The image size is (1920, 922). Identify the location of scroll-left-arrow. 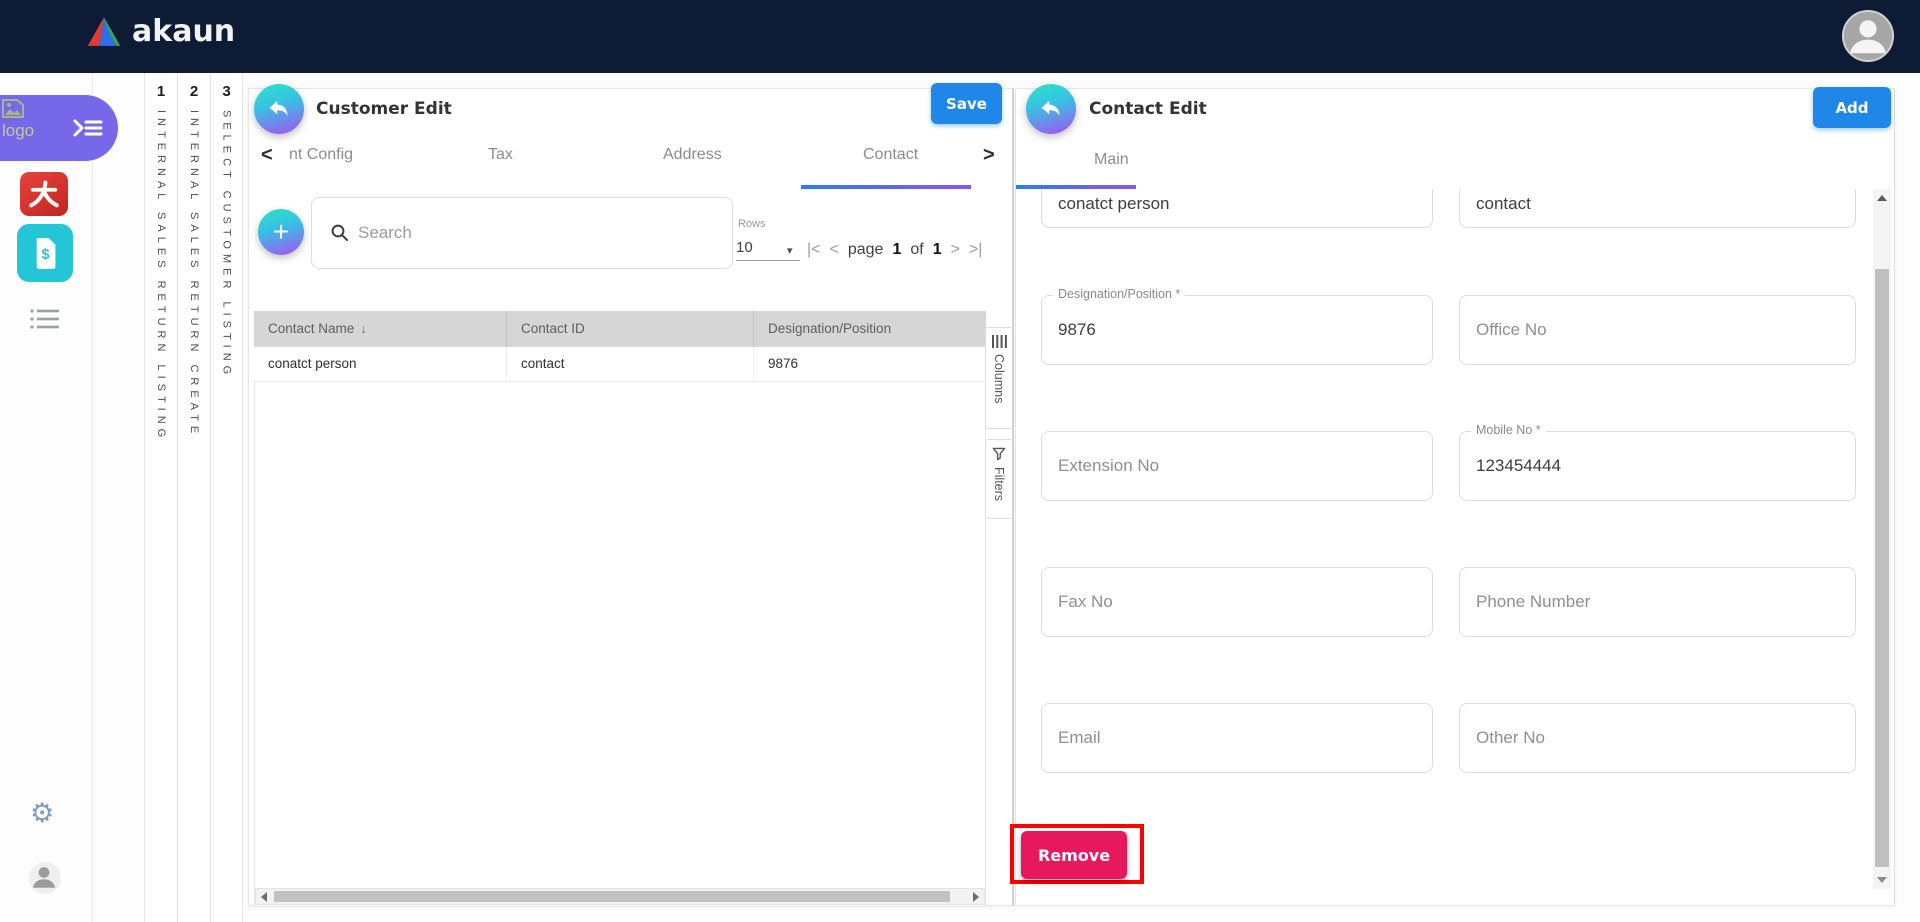
(264, 897).